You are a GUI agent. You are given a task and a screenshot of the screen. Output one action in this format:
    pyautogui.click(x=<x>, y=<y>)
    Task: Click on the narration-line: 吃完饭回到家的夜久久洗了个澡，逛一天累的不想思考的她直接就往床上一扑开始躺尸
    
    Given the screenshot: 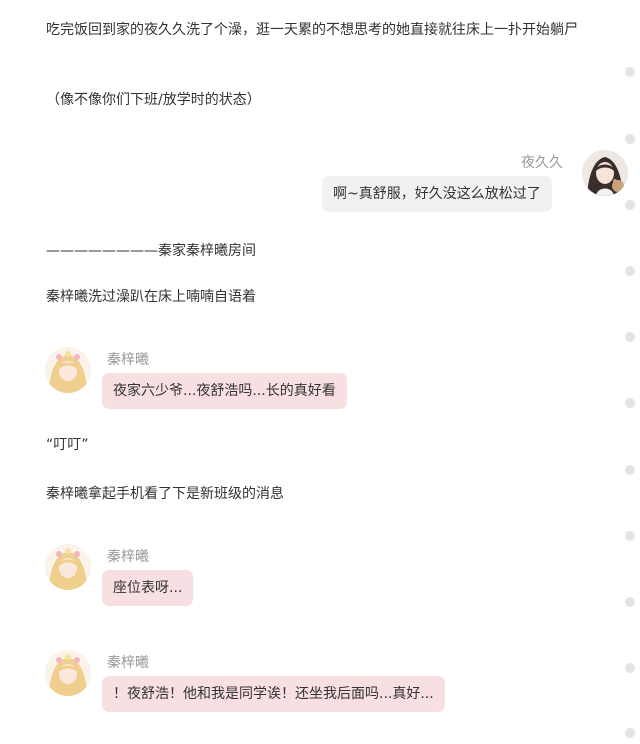 What is the action you would take?
    pyautogui.click(x=312, y=30)
    